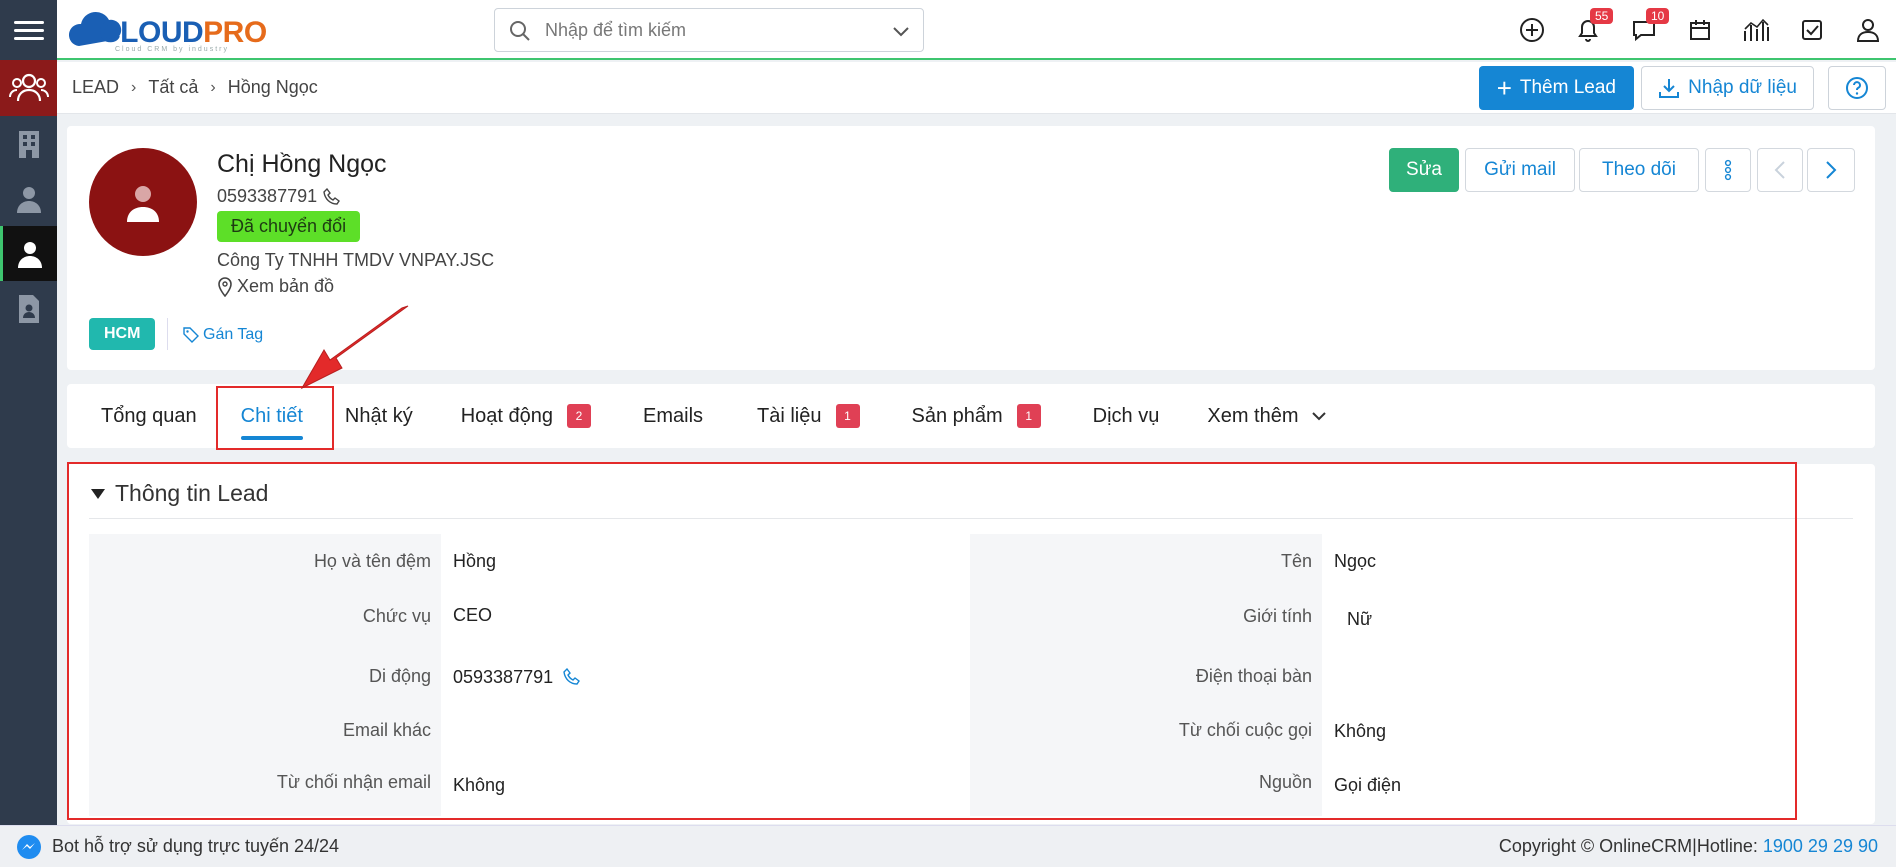  What do you see at coordinates (1520, 170) in the screenshot?
I see `send-mail-button: Gửi mail` at bounding box center [1520, 170].